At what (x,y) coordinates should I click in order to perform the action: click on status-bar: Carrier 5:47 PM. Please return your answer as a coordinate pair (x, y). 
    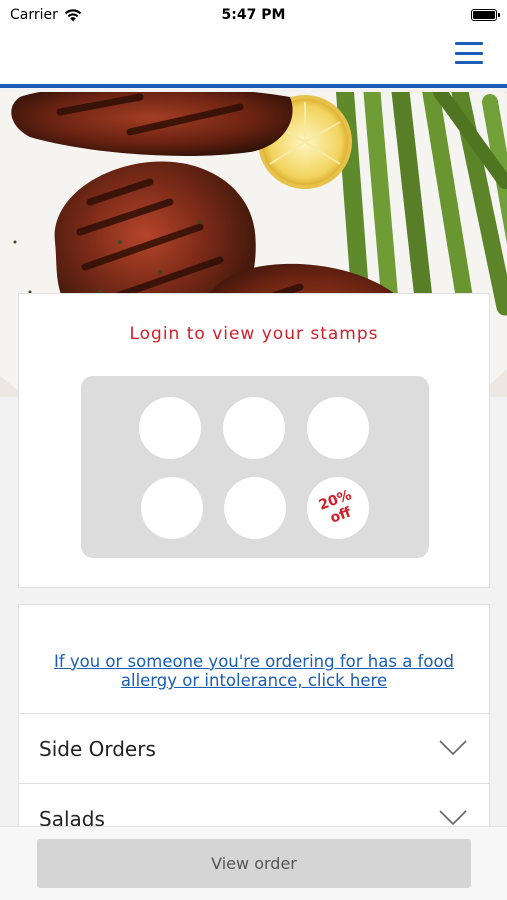
    Looking at the image, I should click on (253, 15).